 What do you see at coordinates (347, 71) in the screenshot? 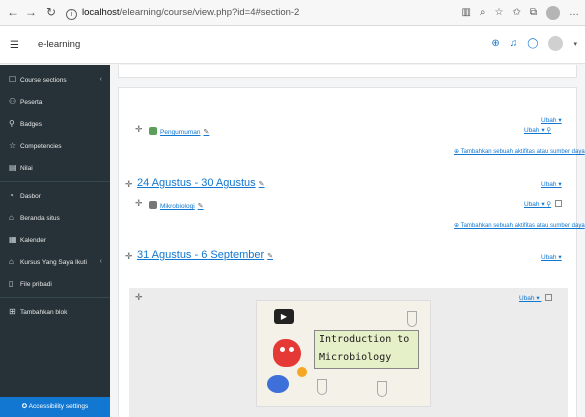
I see `previous-section-card` at bounding box center [347, 71].